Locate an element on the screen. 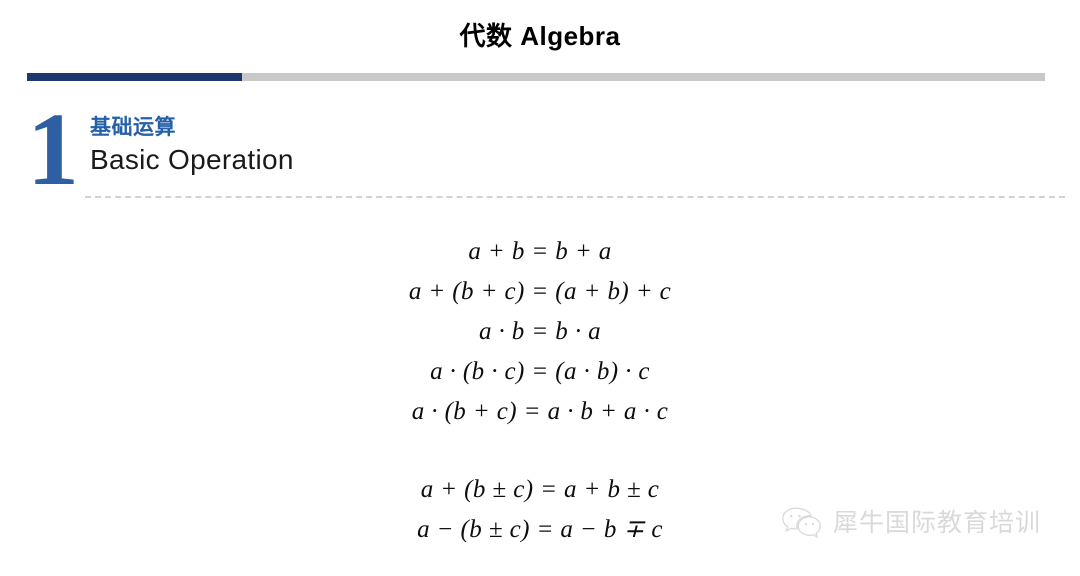  watermark-label: 犀牛国际教育培训 is located at coordinates (937, 523).